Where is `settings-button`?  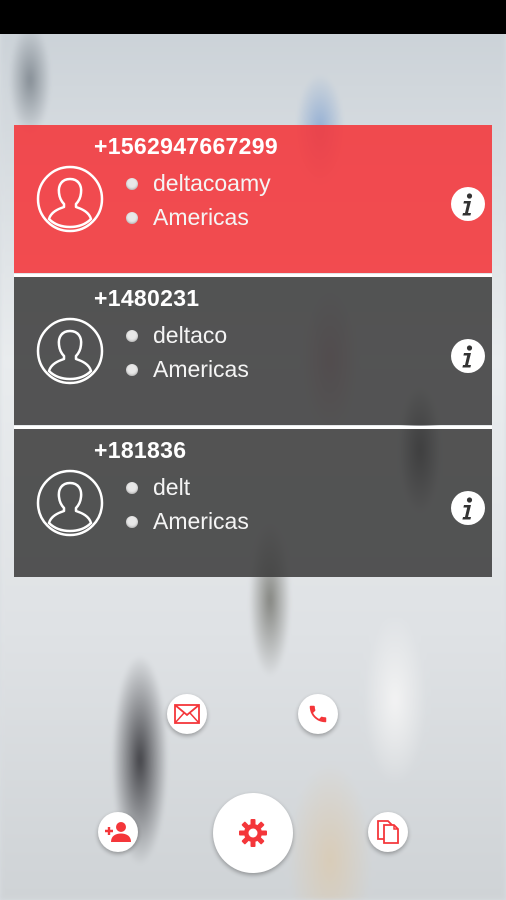
settings-button is located at coordinates (253, 833).